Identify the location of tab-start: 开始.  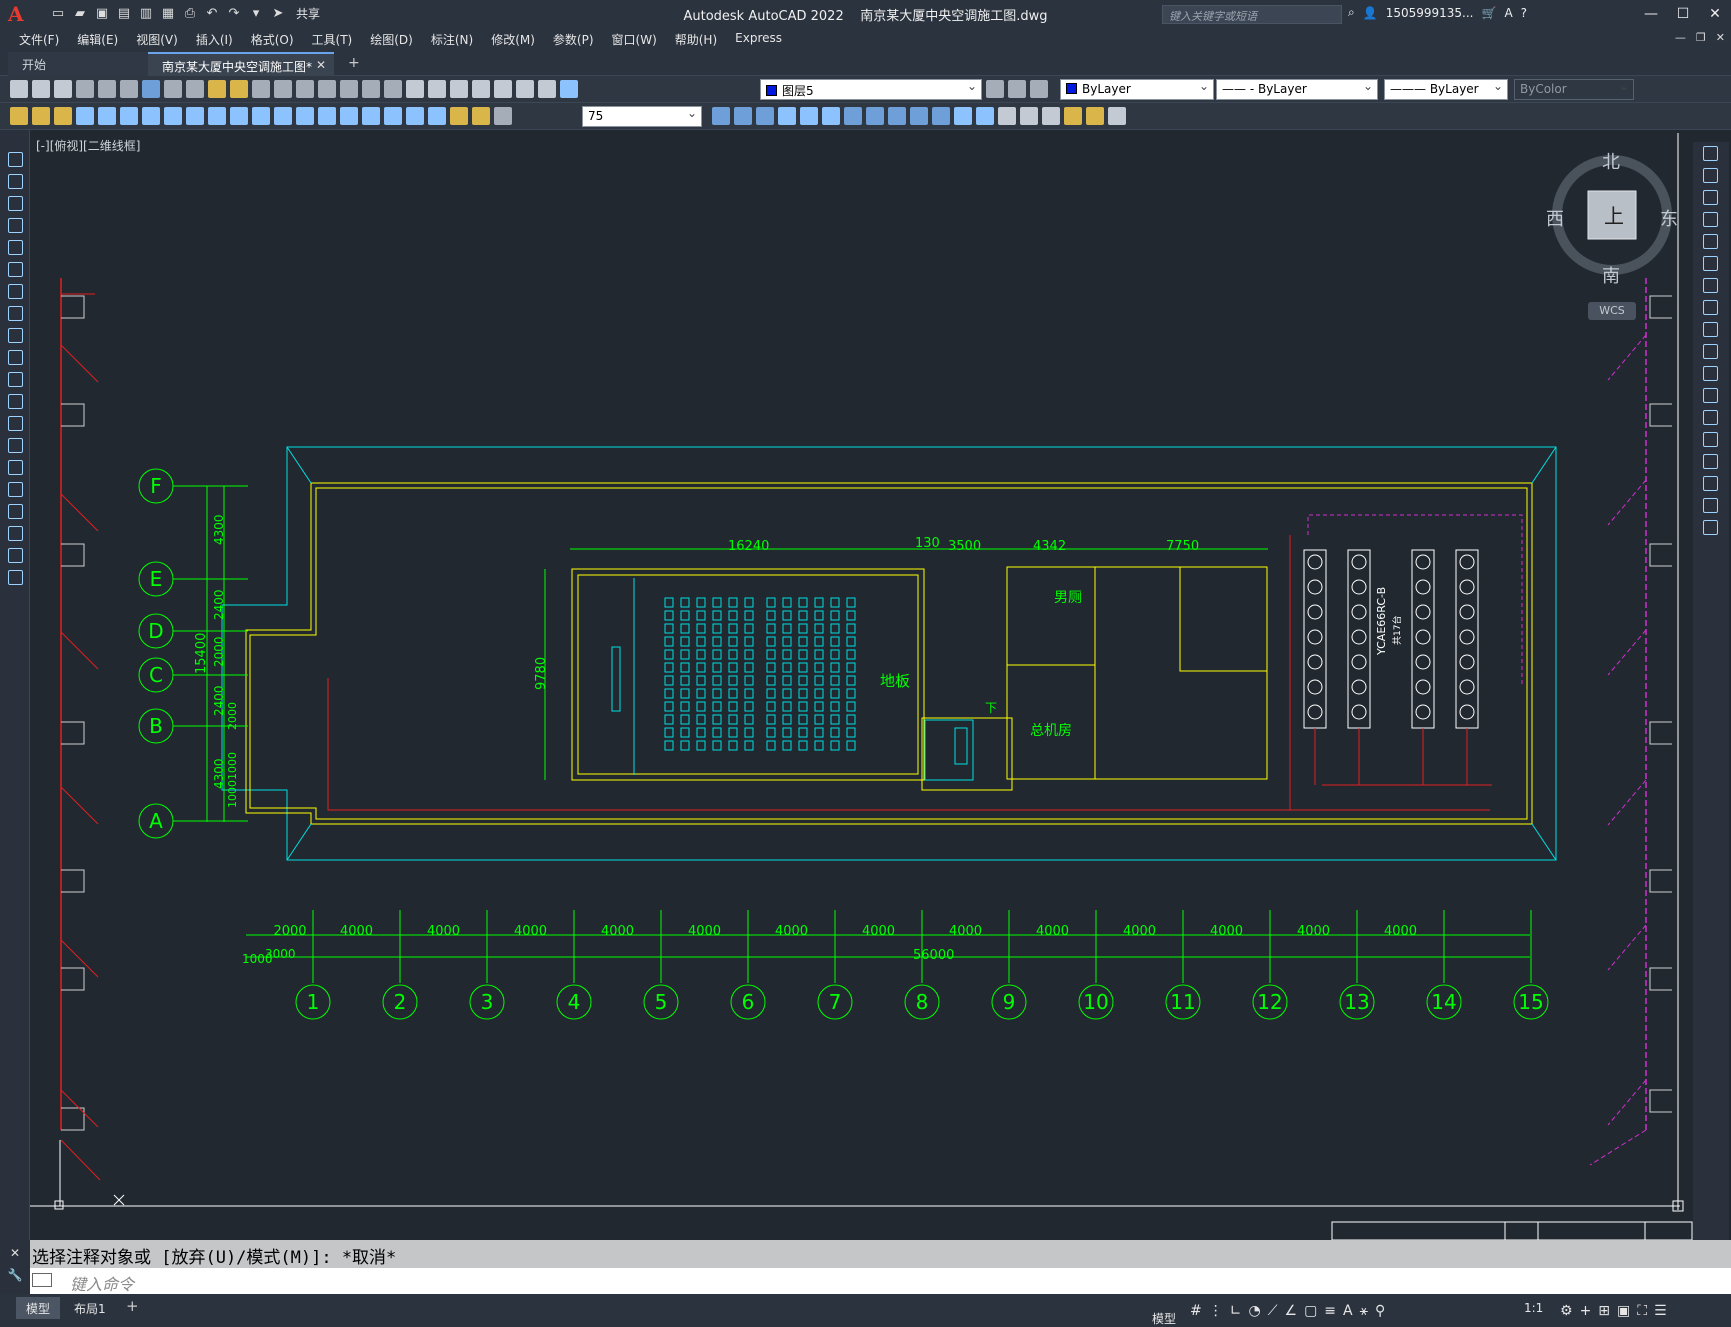
(78, 64).